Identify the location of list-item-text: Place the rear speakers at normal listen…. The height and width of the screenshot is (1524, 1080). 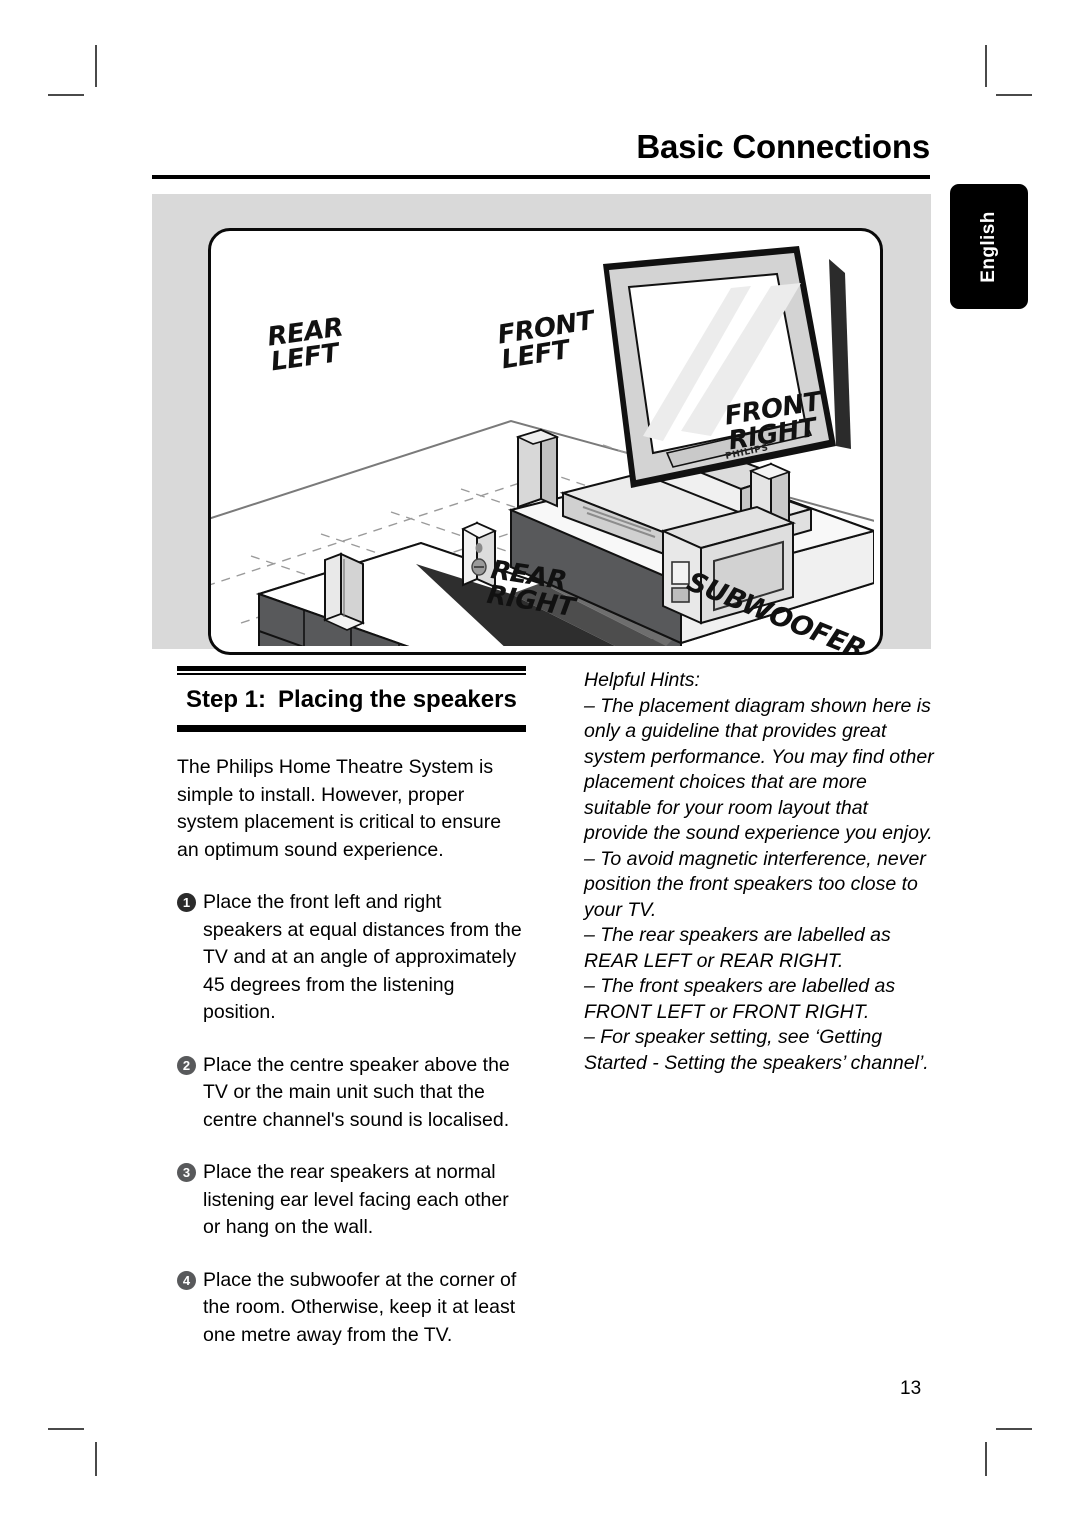
(356, 1199).